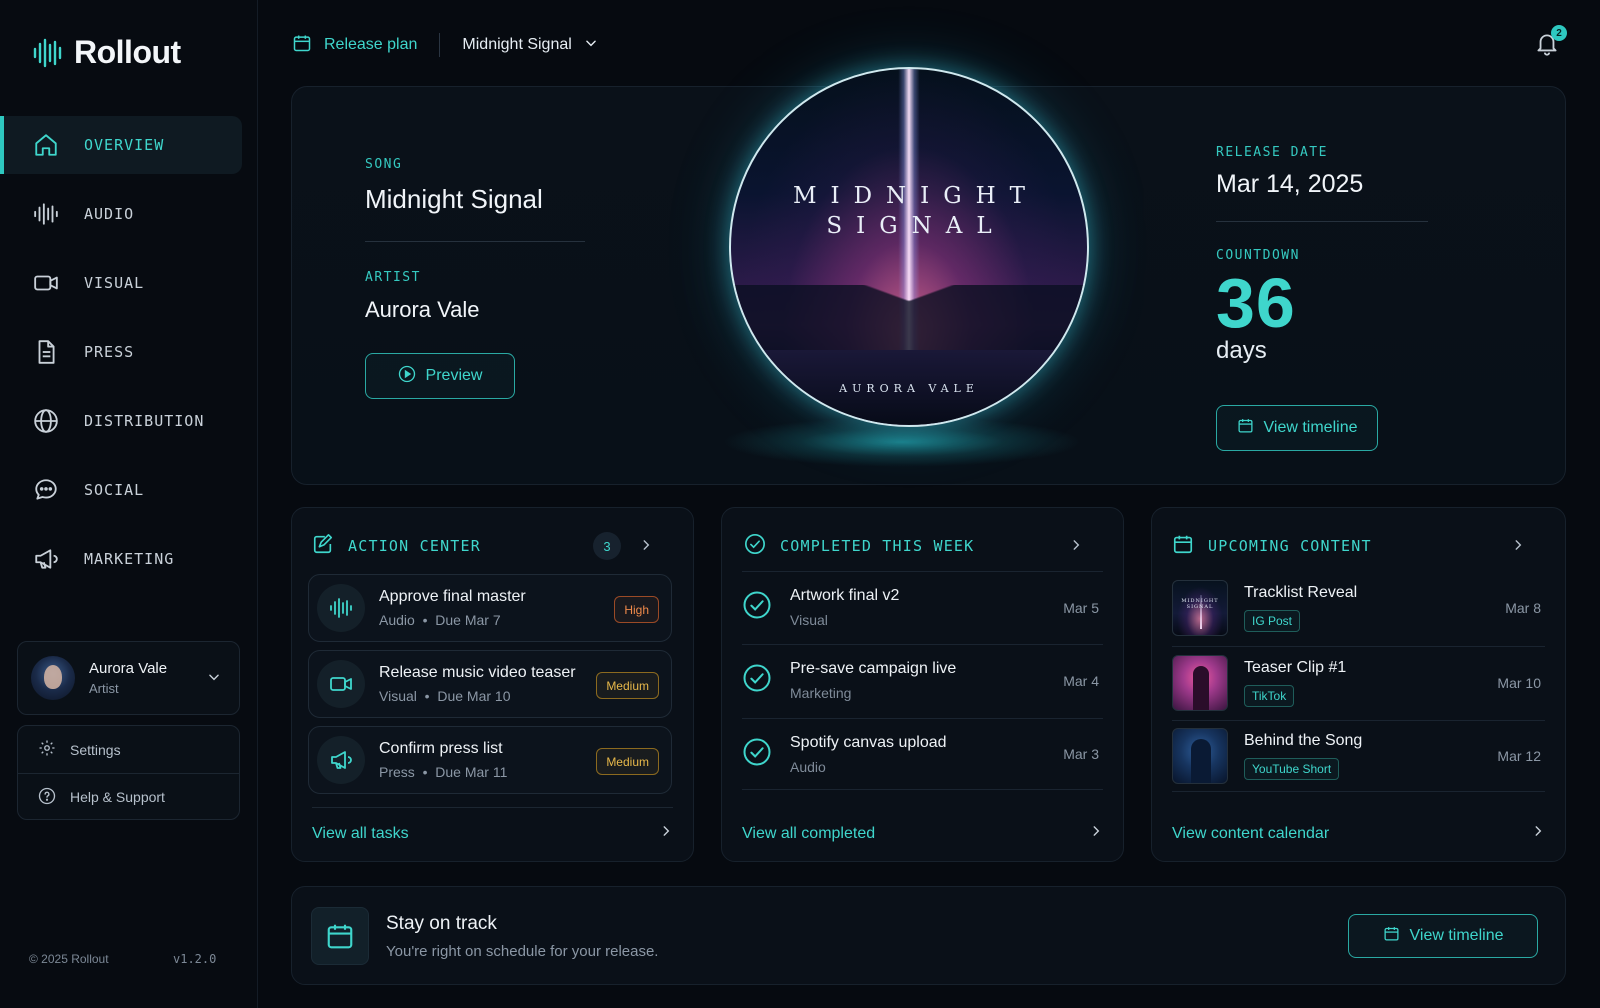 Image resolution: width=1600 pixels, height=1008 pixels. What do you see at coordinates (1272, 152) in the screenshot?
I see `release-date-label: RELEASE DATE` at bounding box center [1272, 152].